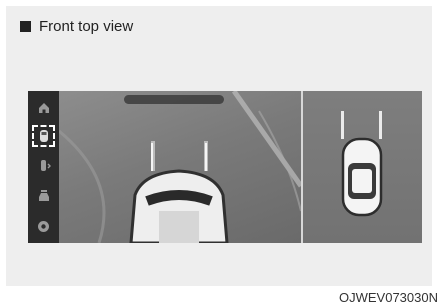  Describe the element at coordinates (362, 164) in the screenshot. I see `top-view-scene` at that location.